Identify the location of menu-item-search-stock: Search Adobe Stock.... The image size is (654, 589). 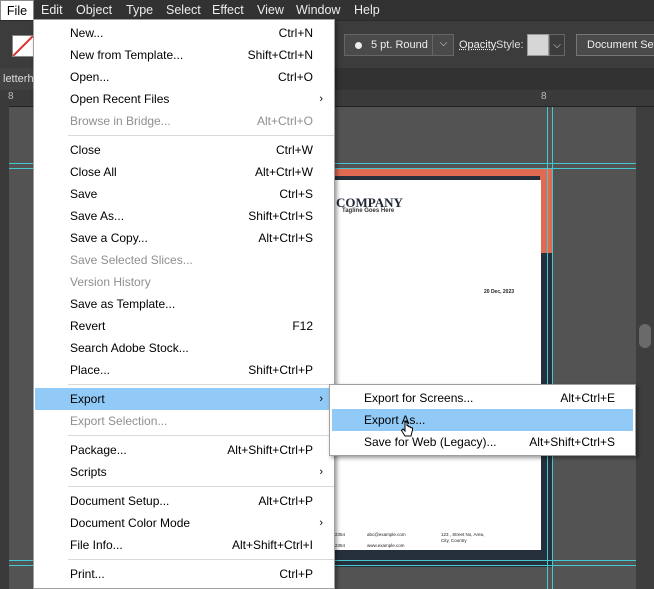
(184, 348).